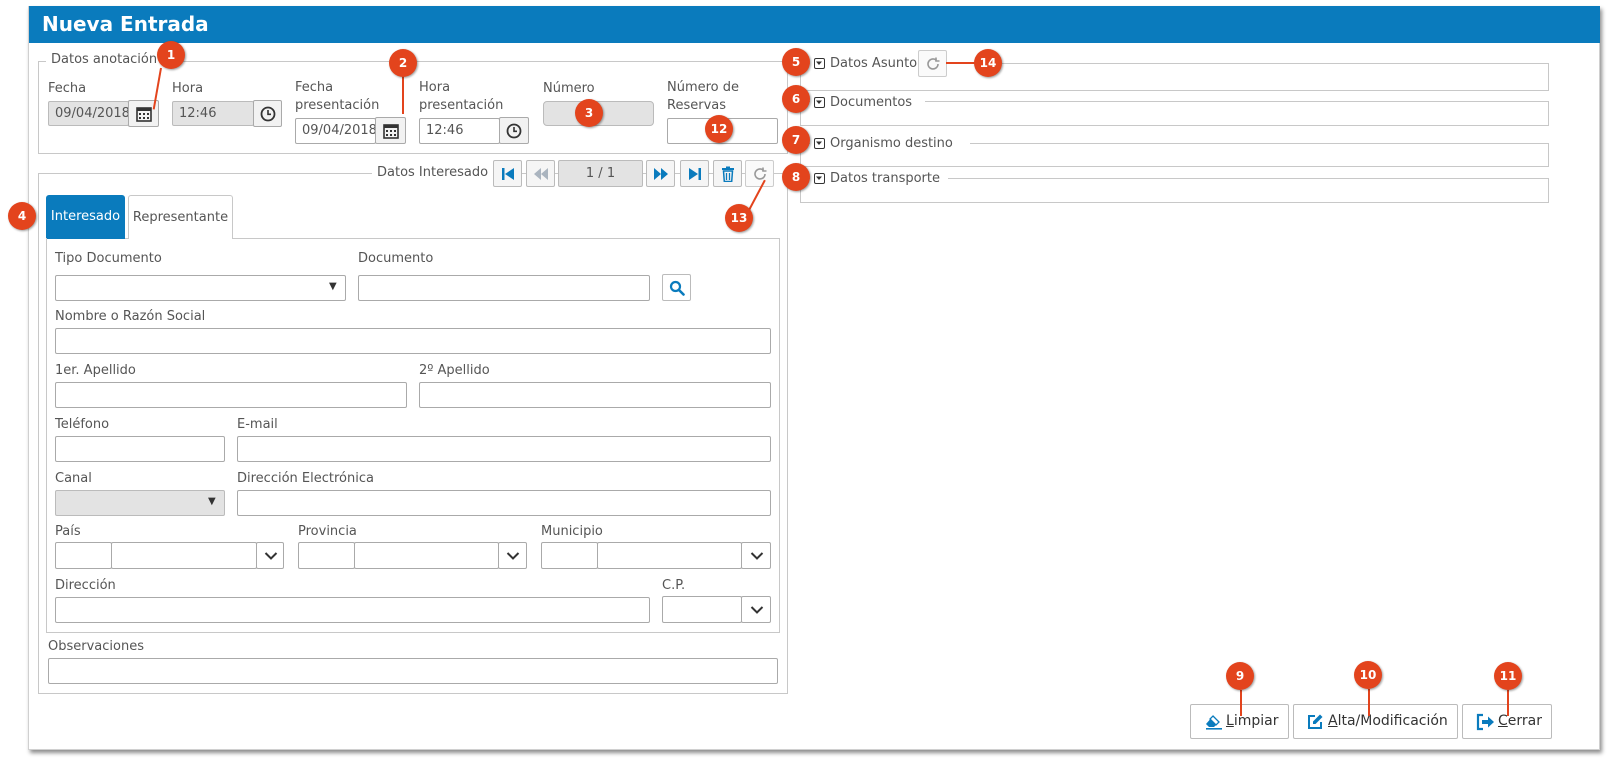  What do you see at coordinates (231, 395) in the screenshot?
I see `apellido1-input` at bounding box center [231, 395].